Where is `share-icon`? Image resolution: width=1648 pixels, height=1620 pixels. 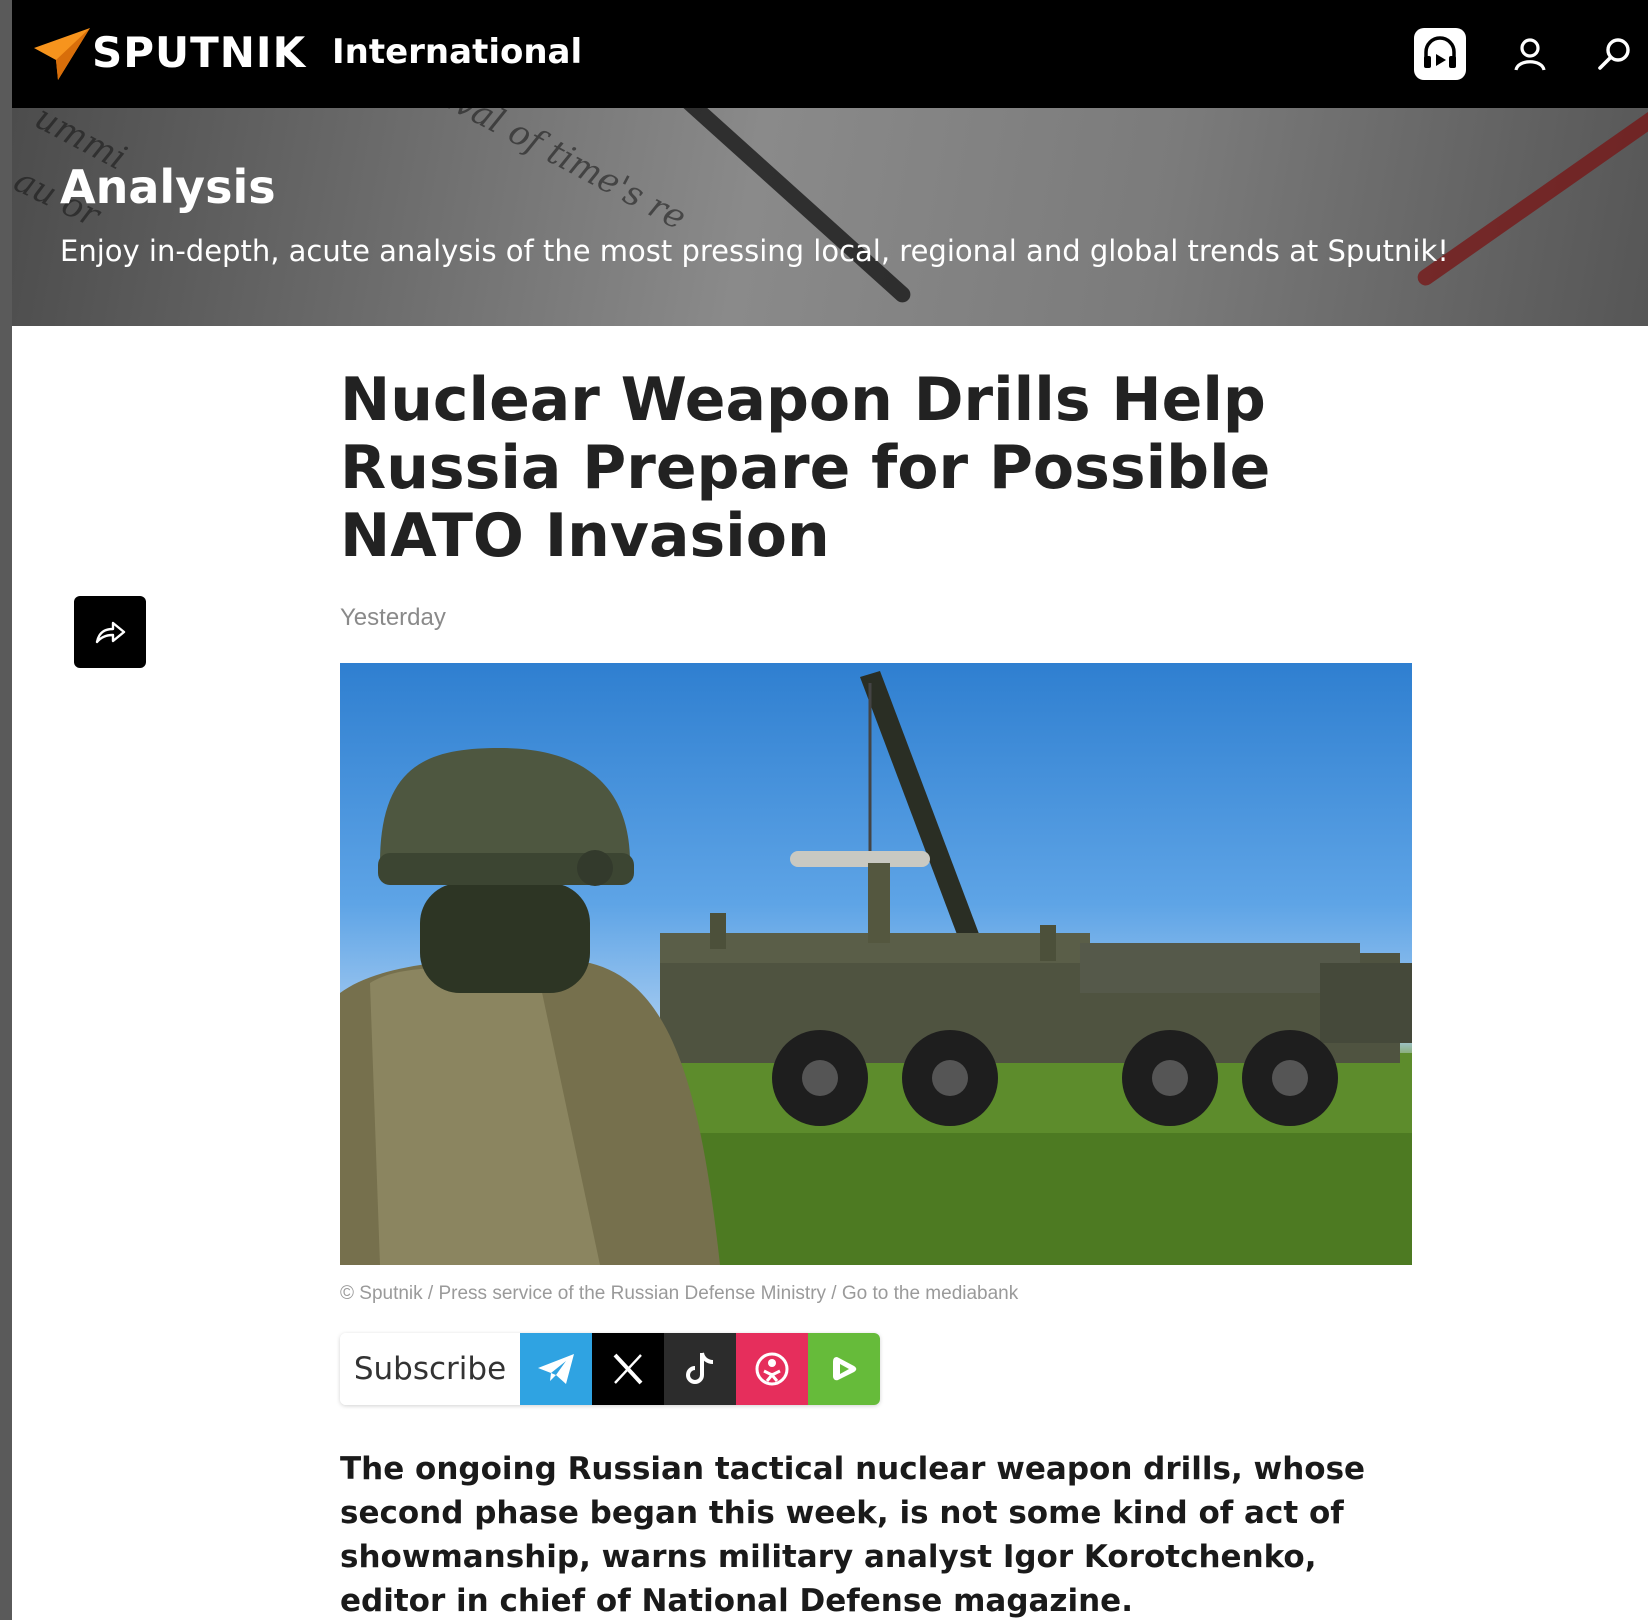 share-icon is located at coordinates (110, 632).